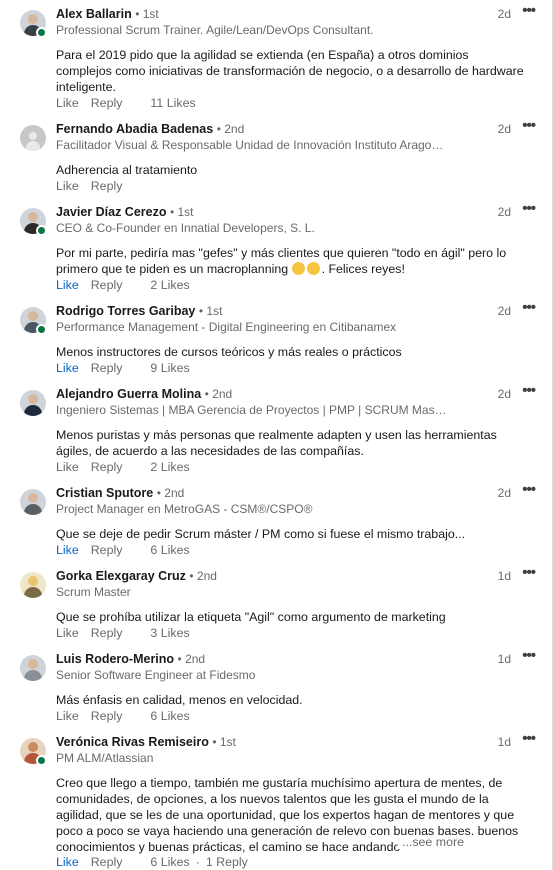 This screenshot has height=870, width=553. What do you see at coordinates (156, 675) in the screenshot?
I see `author-headline: Senior Software Engineer at Fidesmo` at bounding box center [156, 675].